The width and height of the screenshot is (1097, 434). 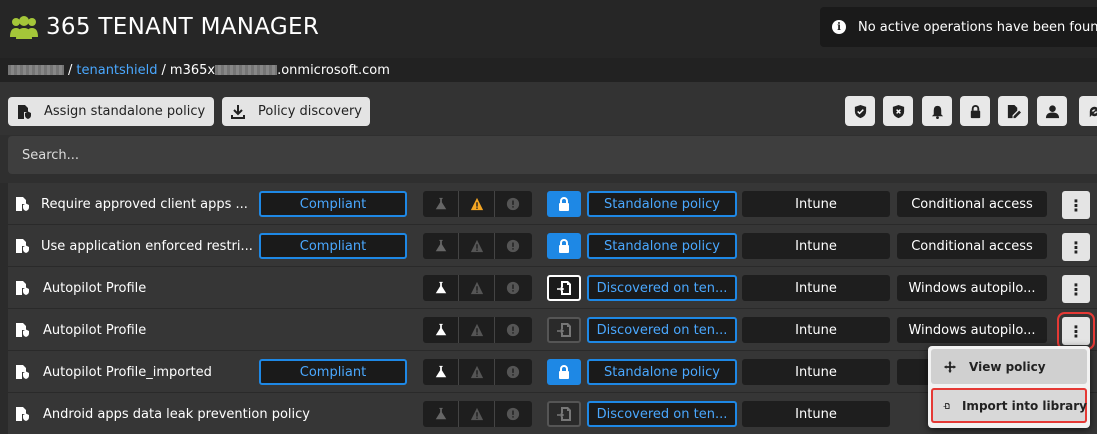 I want to click on view-policy-menu-item: View policy, so click(x=1009, y=366).